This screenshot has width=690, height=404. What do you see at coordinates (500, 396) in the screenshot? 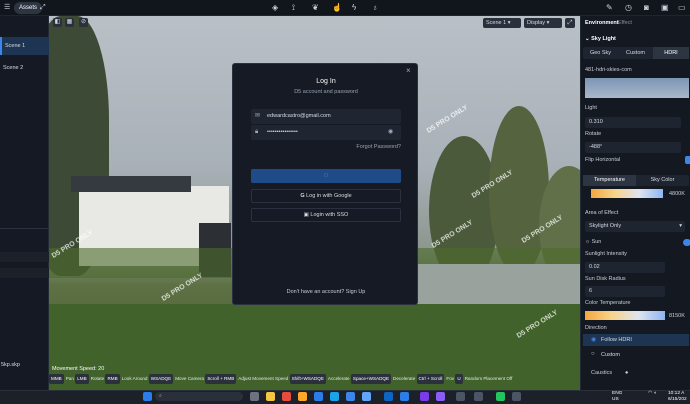
I see `spotify-icon` at bounding box center [500, 396].